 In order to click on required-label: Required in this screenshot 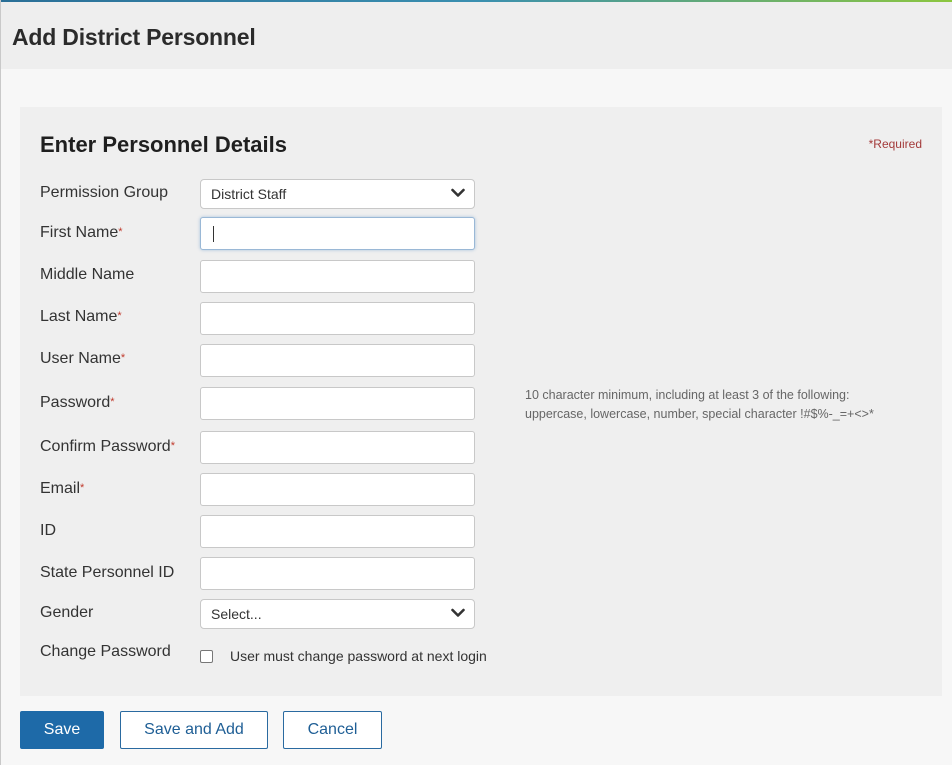, I will do `click(897, 144)`.